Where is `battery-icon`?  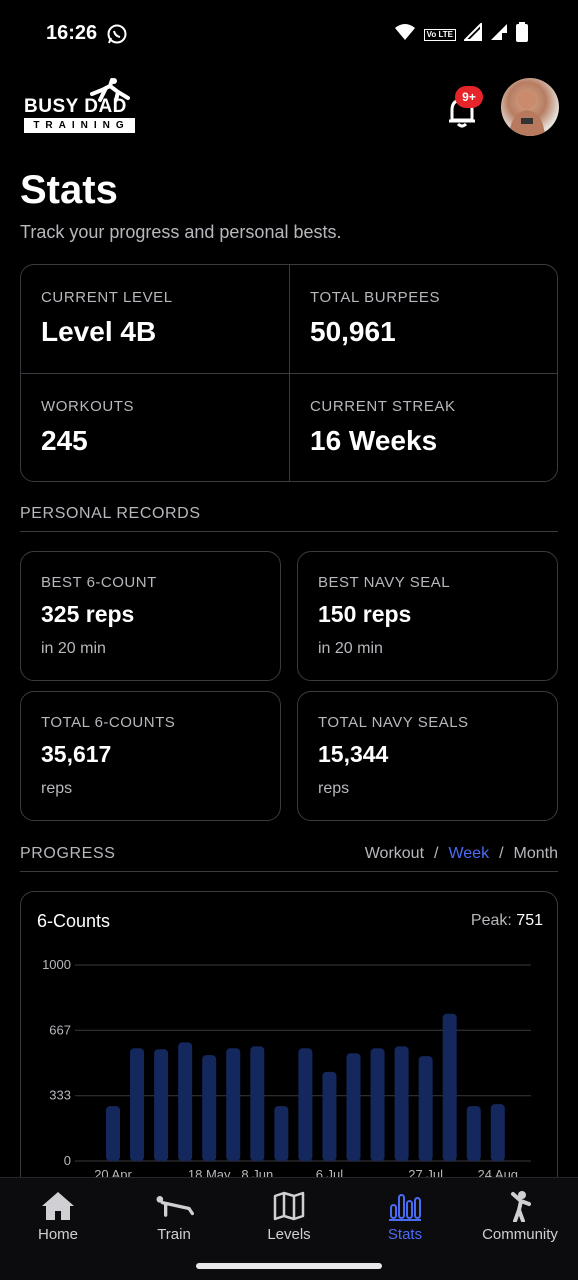
battery-icon is located at coordinates (522, 34).